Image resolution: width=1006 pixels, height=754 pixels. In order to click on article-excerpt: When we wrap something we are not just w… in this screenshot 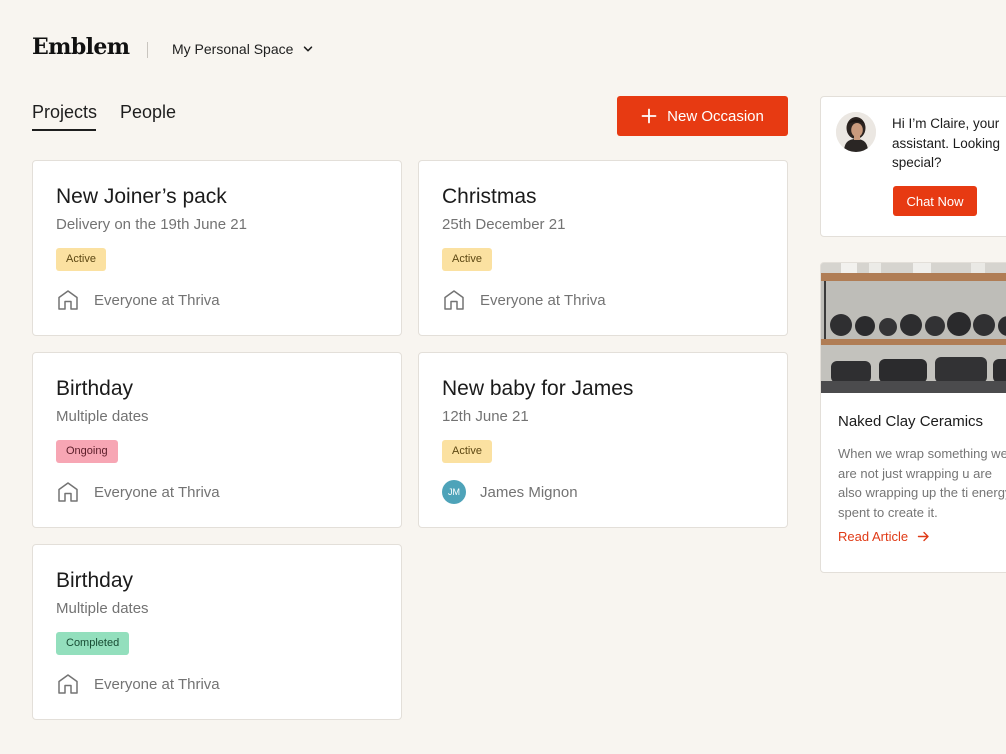, I will do `click(922, 483)`.